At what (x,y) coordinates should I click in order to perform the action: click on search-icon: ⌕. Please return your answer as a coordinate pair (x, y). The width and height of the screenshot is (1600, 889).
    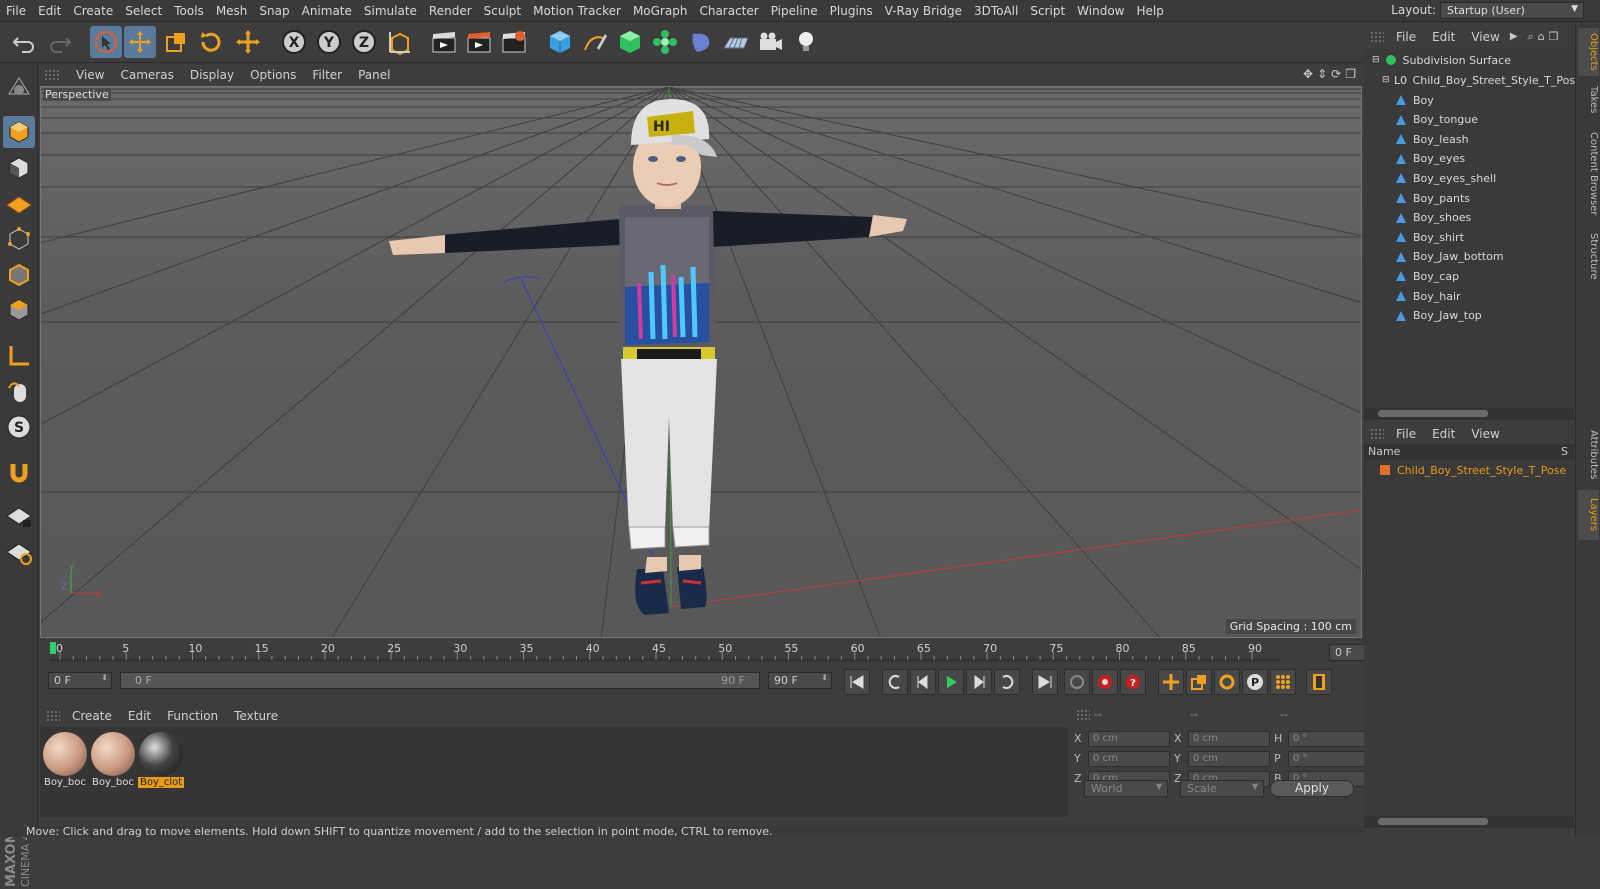
    Looking at the image, I should click on (1531, 37).